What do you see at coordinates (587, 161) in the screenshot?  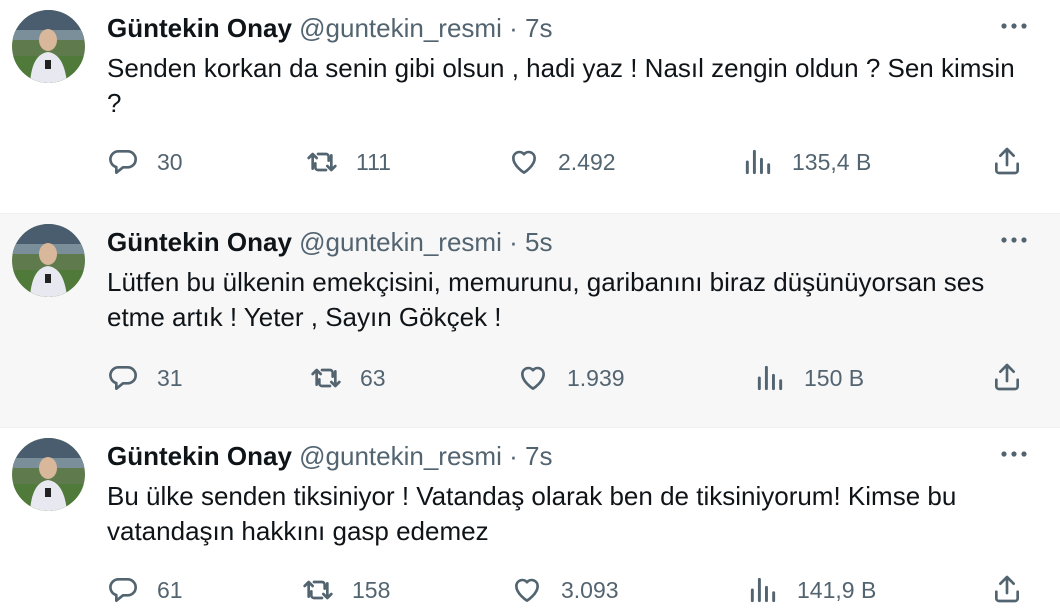 I see `like-count: 2.492` at bounding box center [587, 161].